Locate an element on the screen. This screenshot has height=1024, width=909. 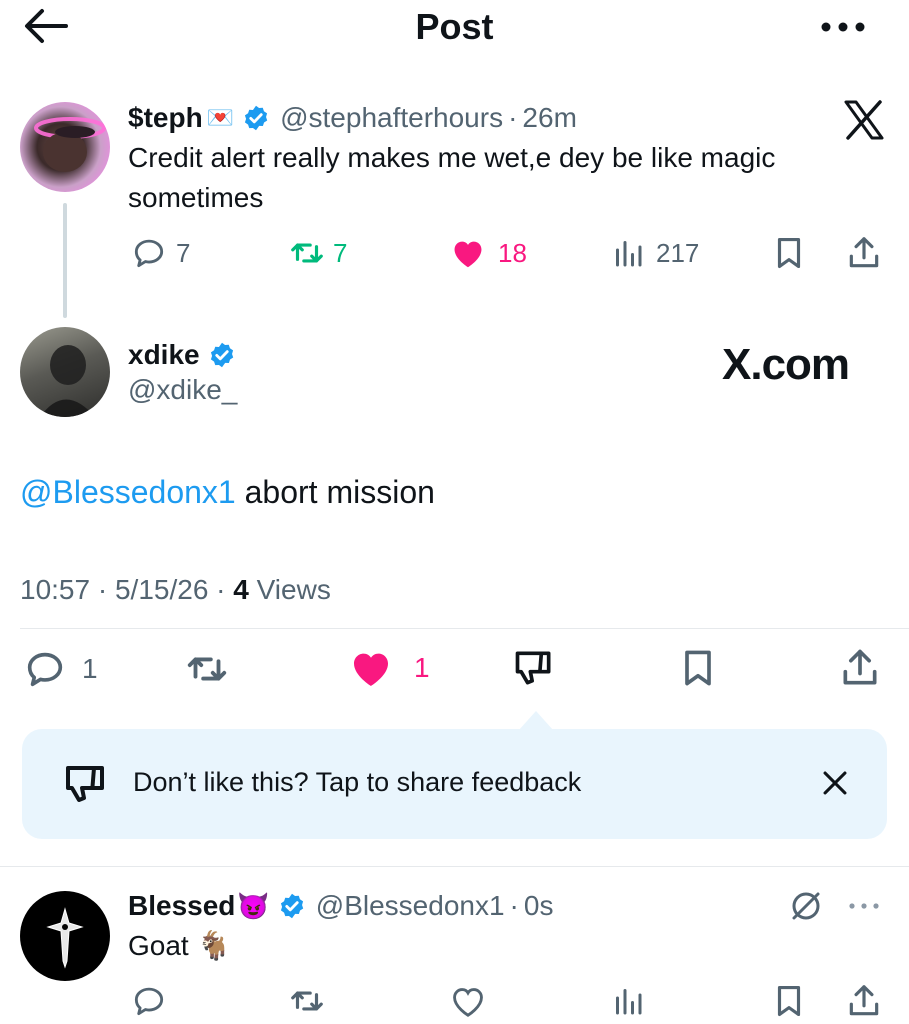
like-button: 1 is located at coordinates (388, 668).